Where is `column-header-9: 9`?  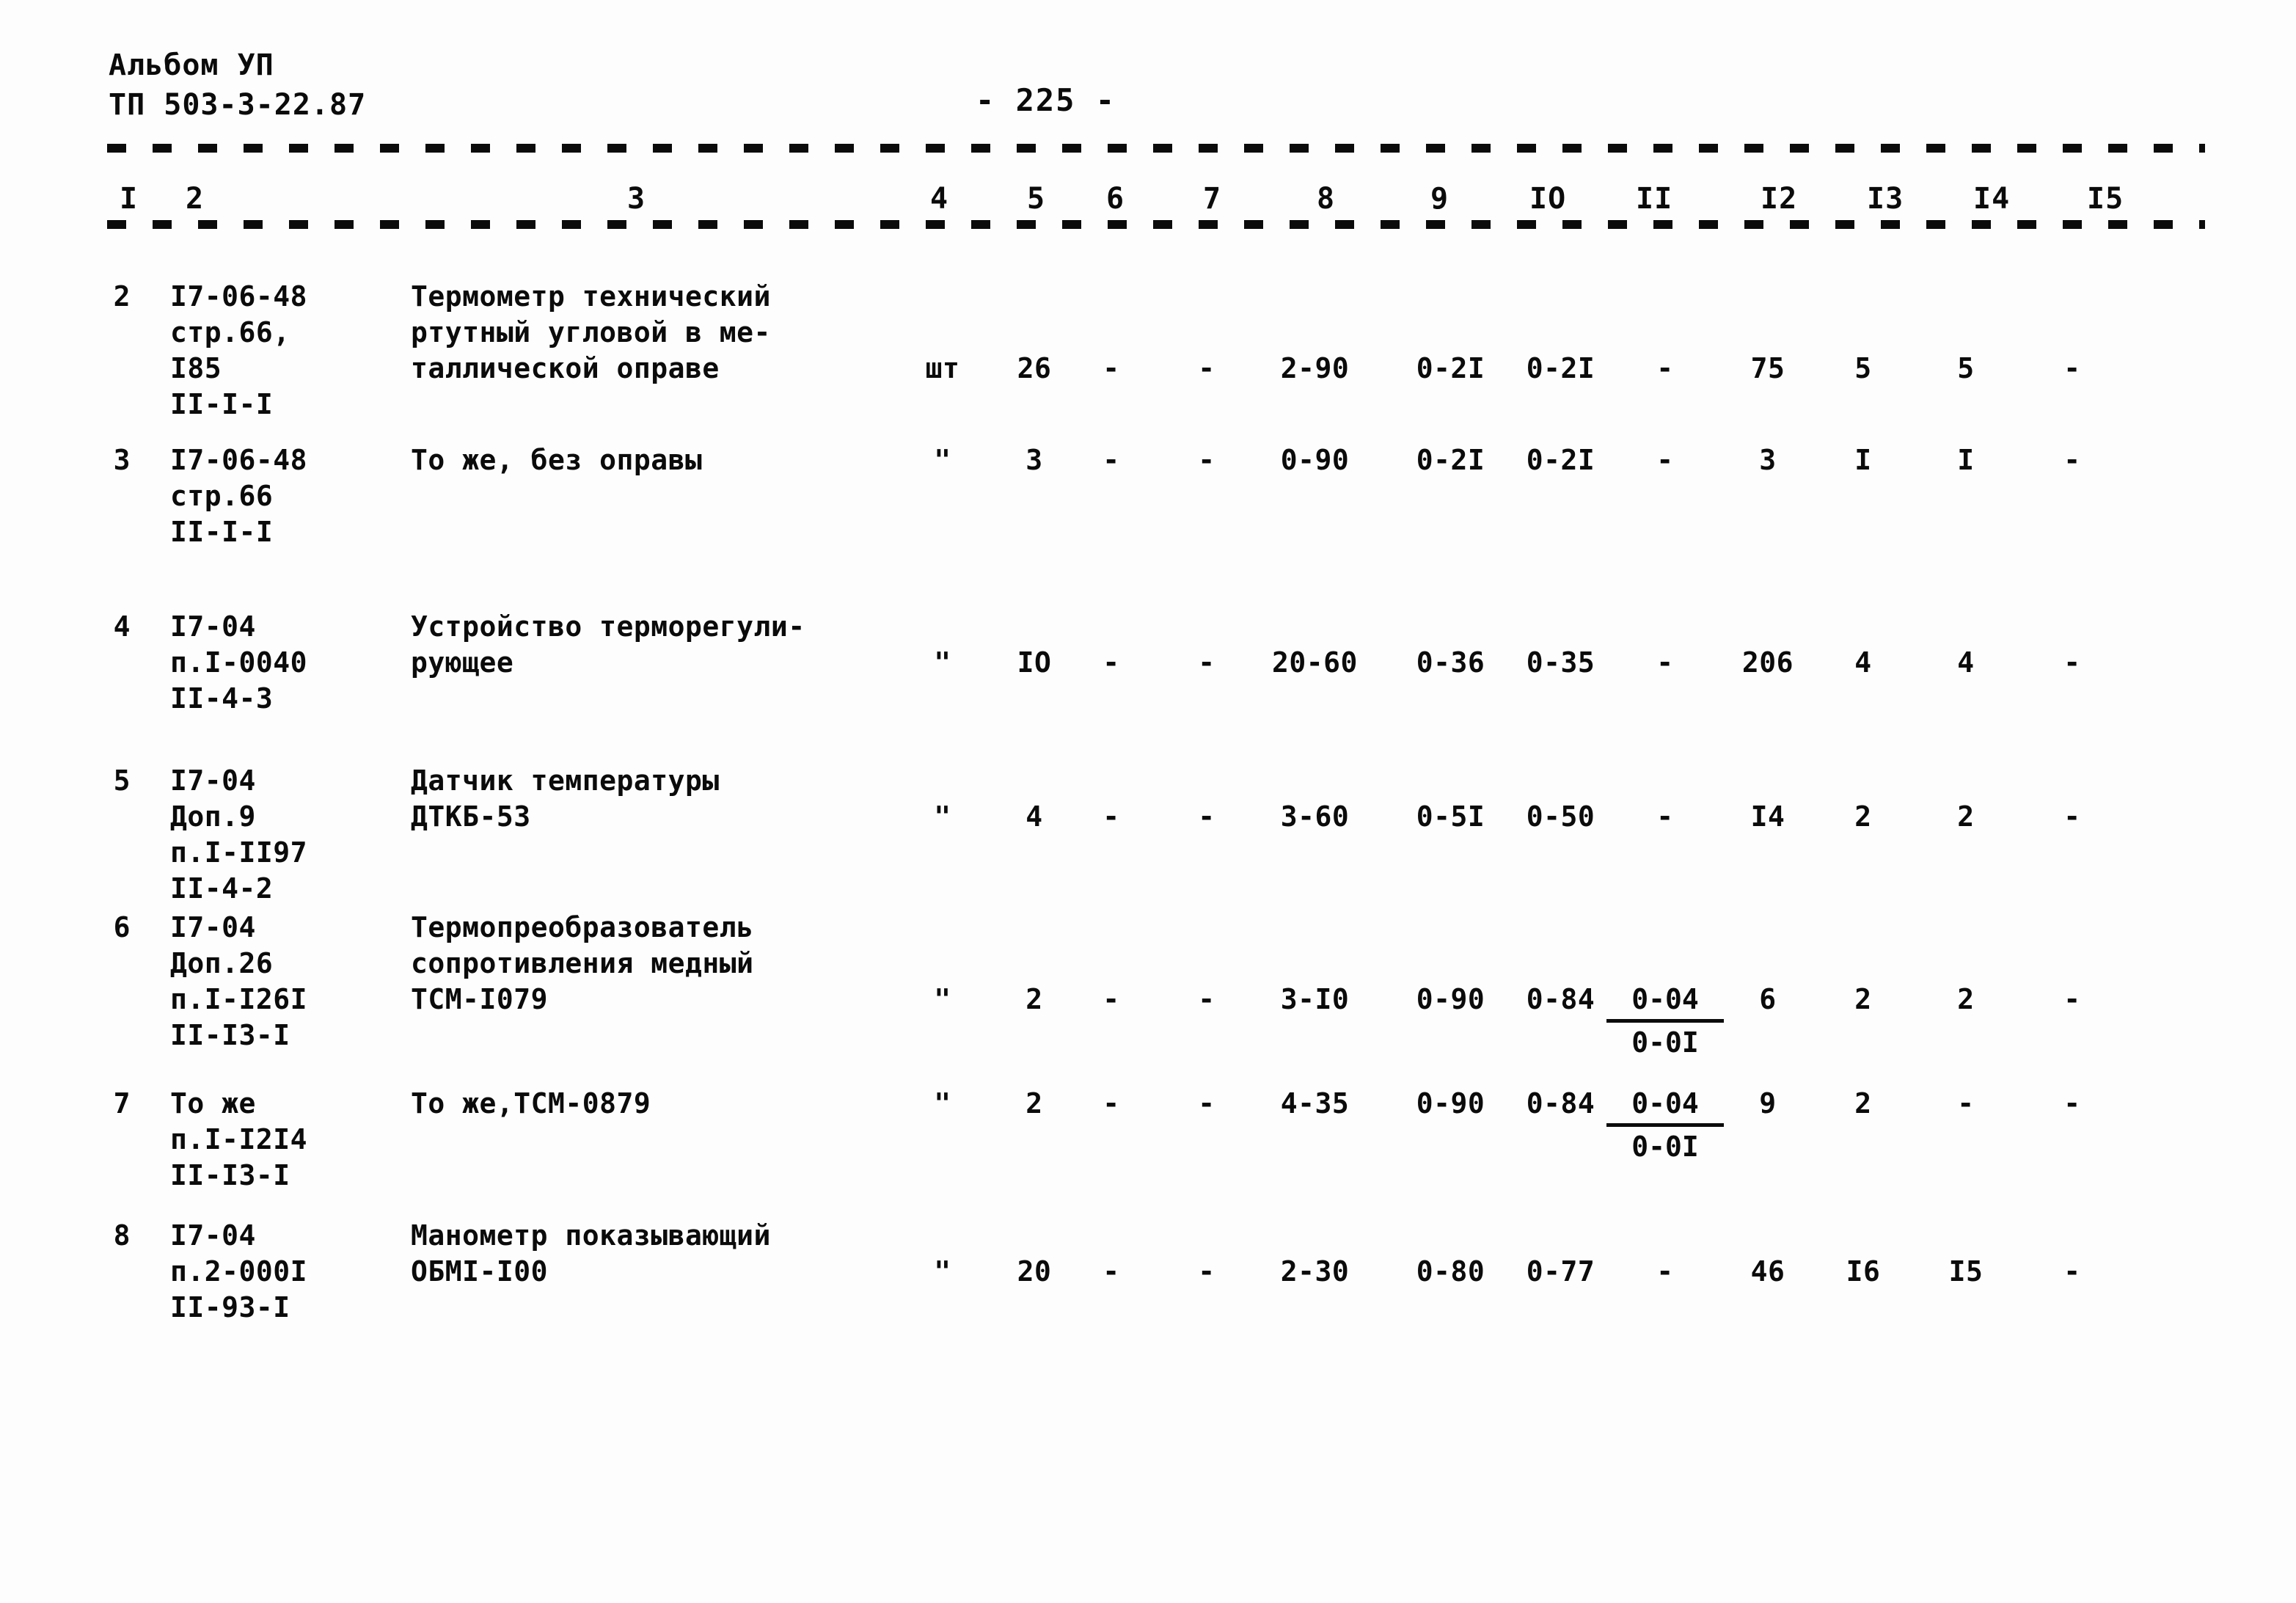 column-header-9: 9 is located at coordinates (1439, 199).